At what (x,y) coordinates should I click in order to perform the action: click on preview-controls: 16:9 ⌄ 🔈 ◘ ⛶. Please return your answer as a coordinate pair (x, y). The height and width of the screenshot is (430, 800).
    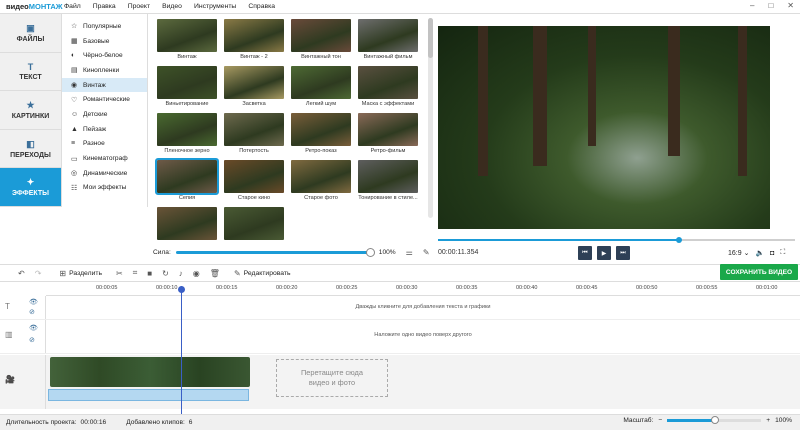
    Looking at the image, I should click on (756, 253).